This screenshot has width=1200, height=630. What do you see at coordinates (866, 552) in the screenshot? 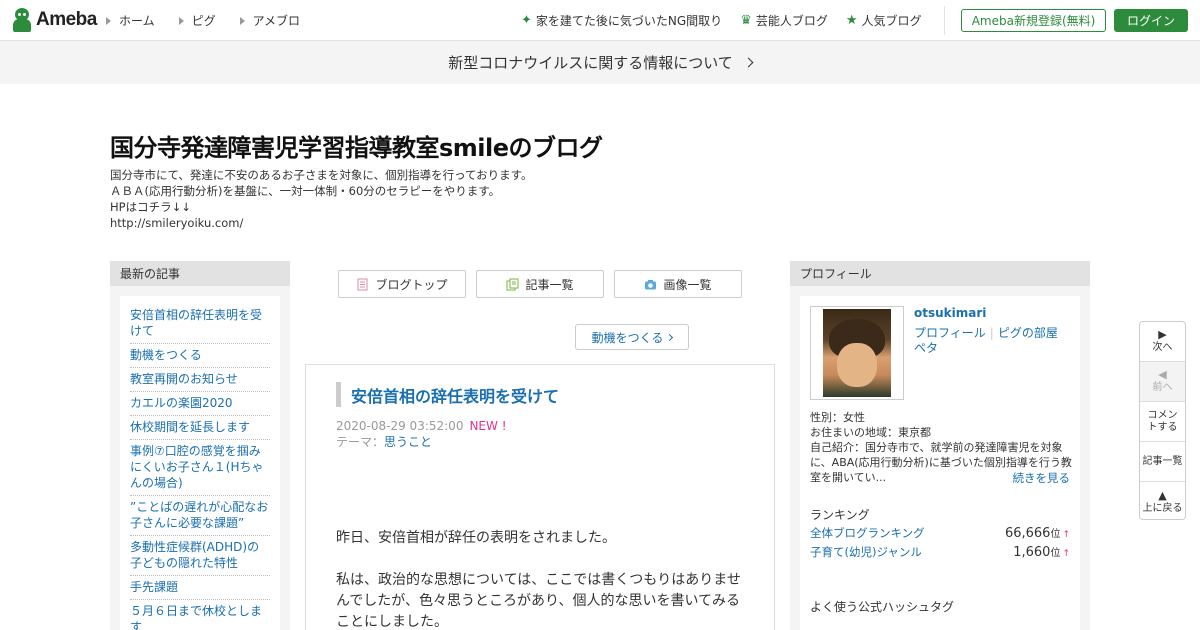
I see `ranking-label: 子育て(幼児)ジャンル` at bounding box center [866, 552].